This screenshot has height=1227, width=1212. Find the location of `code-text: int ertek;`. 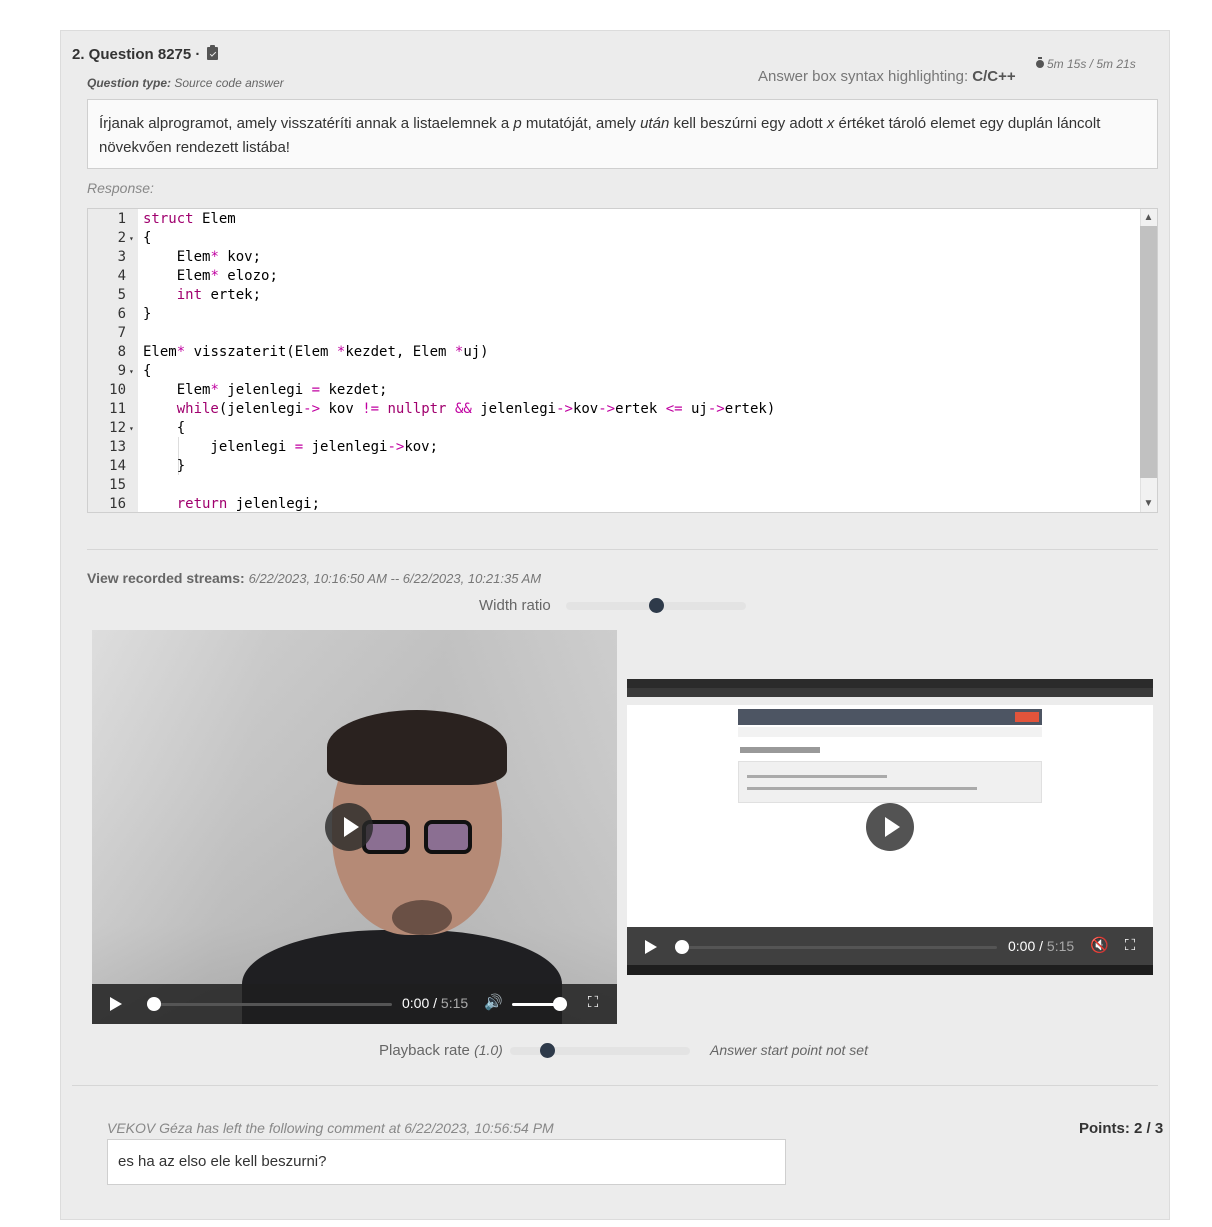

code-text: int ertek; is located at coordinates (219, 295).